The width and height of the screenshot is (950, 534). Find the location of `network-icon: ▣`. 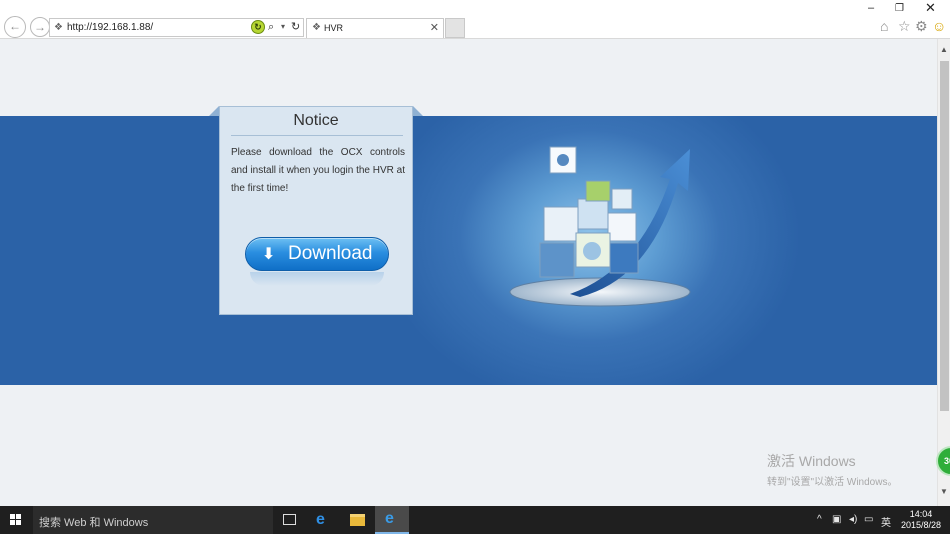

network-icon: ▣ is located at coordinates (836, 519).